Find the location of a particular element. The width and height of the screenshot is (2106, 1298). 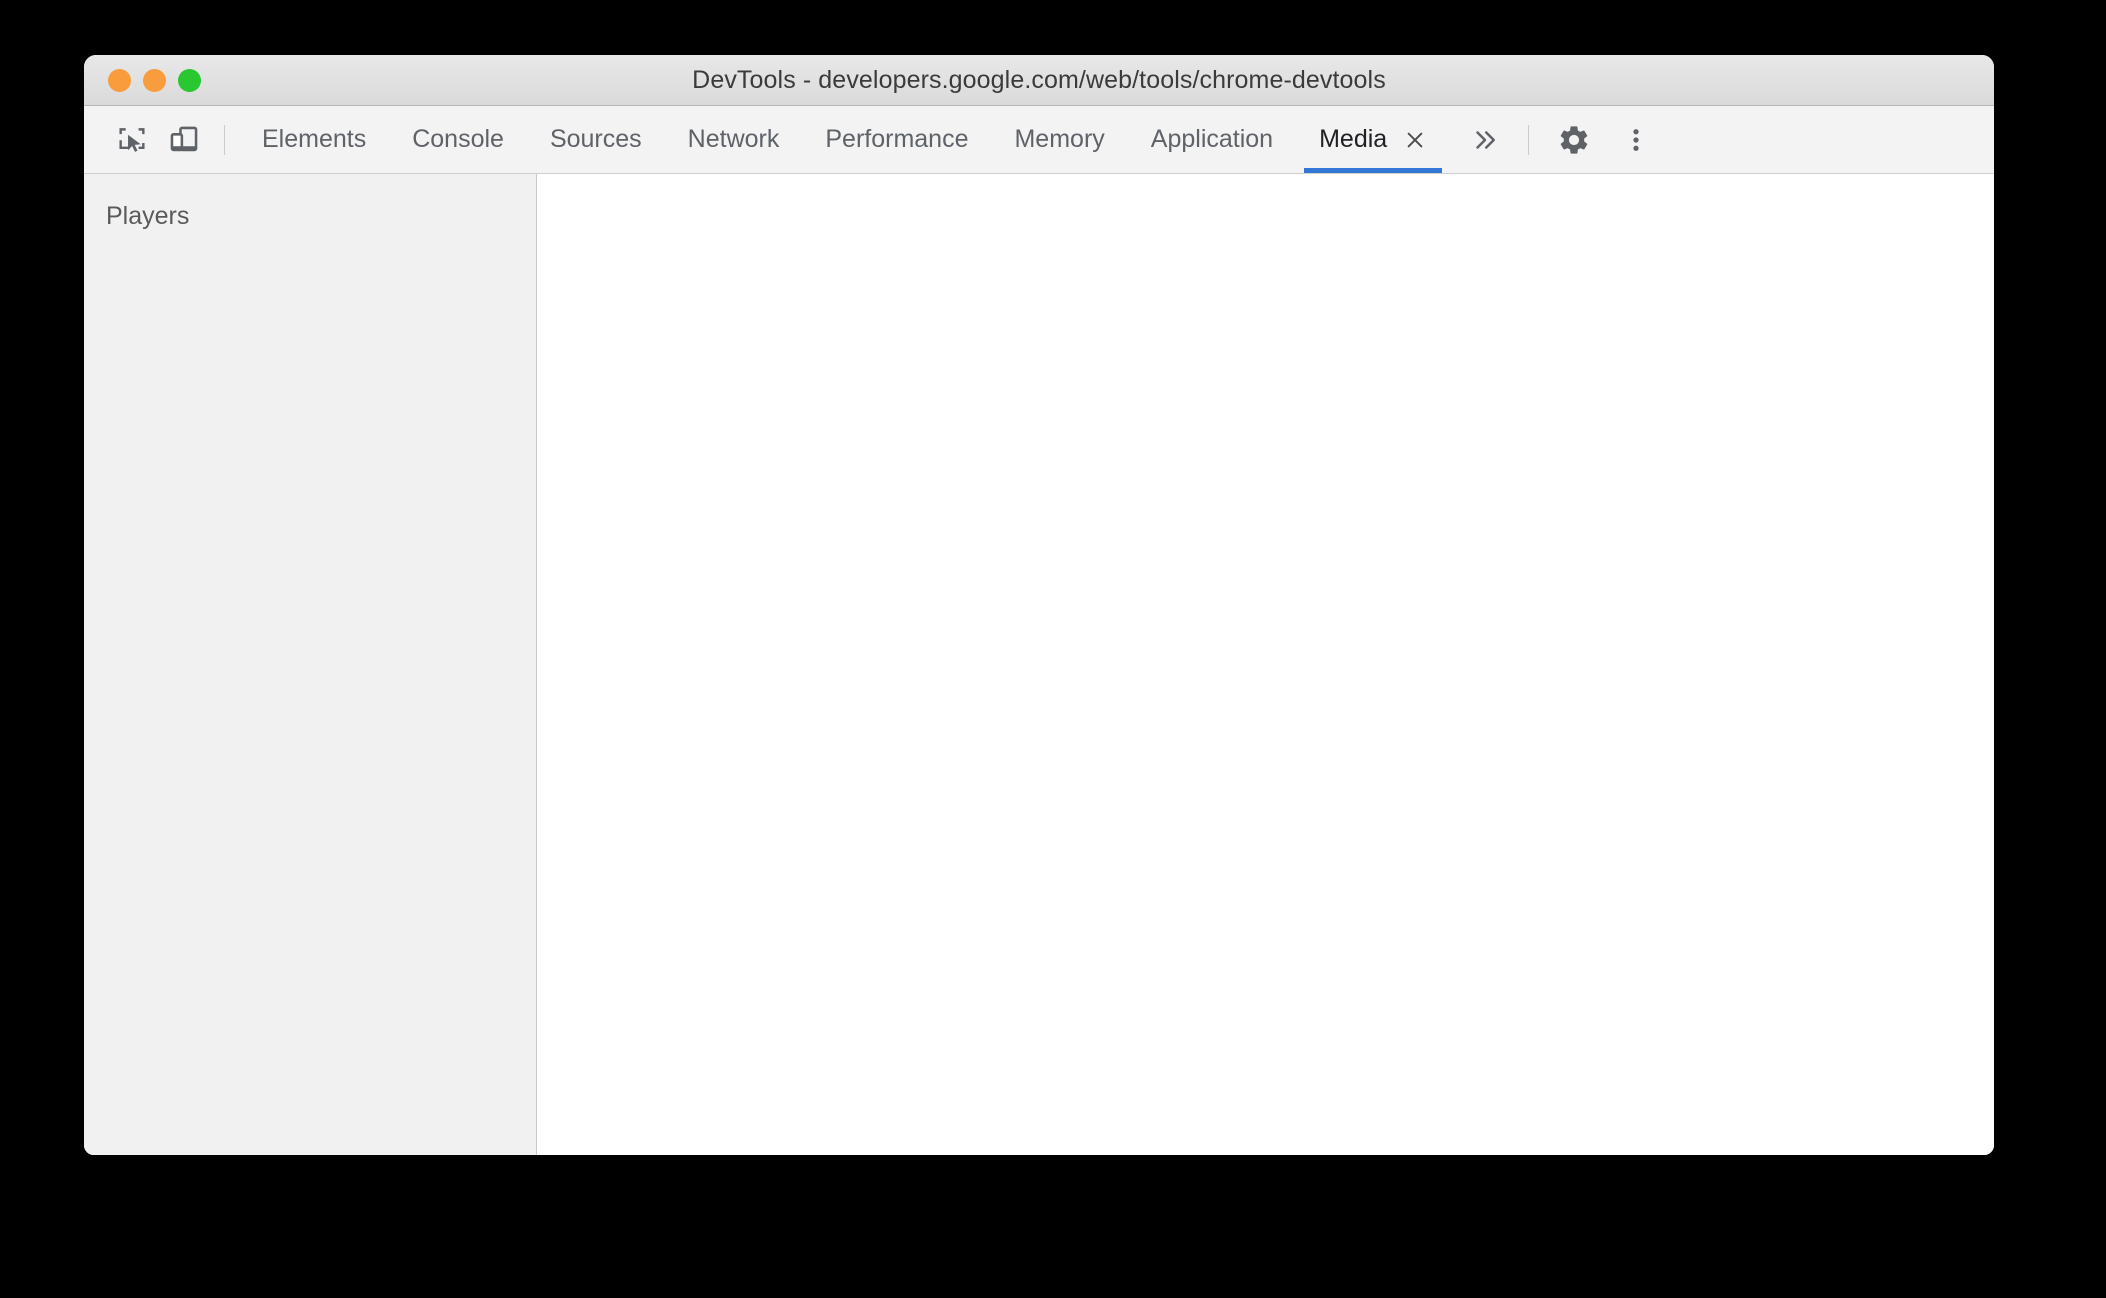

tab-label: Media is located at coordinates (1353, 139).